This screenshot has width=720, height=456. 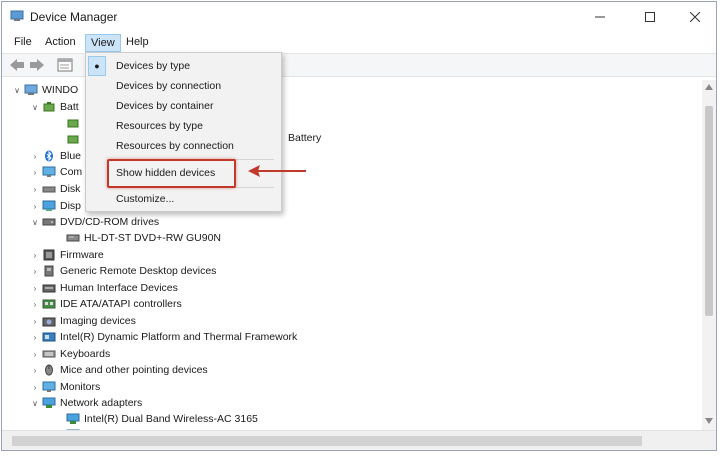 I want to click on maximize-icon, so click(x=650, y=17).